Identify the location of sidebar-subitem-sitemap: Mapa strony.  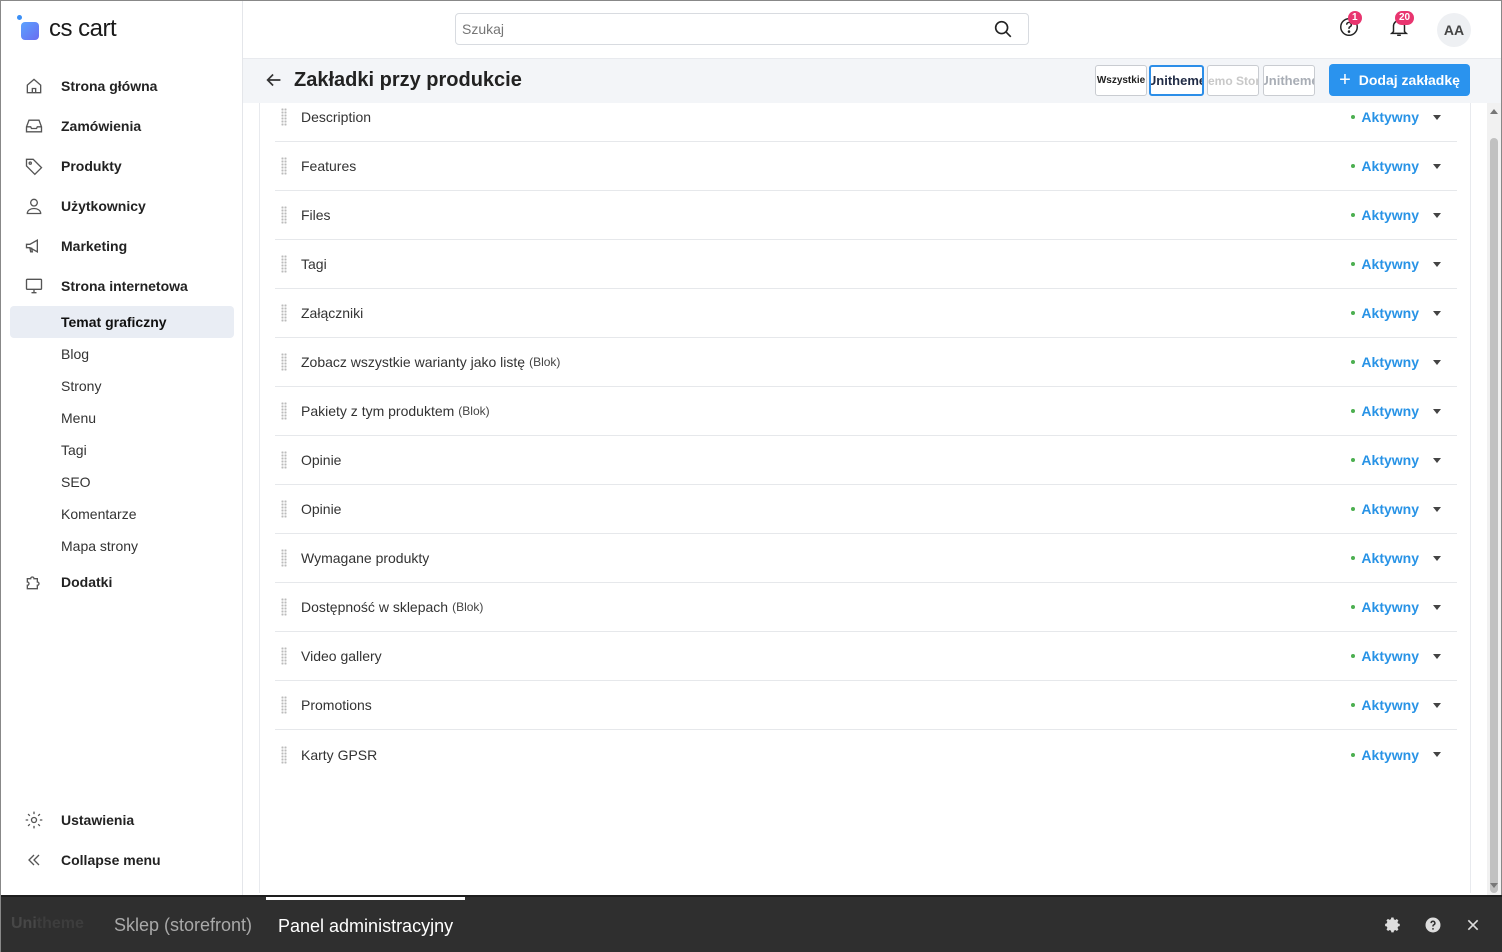
(122, 546).